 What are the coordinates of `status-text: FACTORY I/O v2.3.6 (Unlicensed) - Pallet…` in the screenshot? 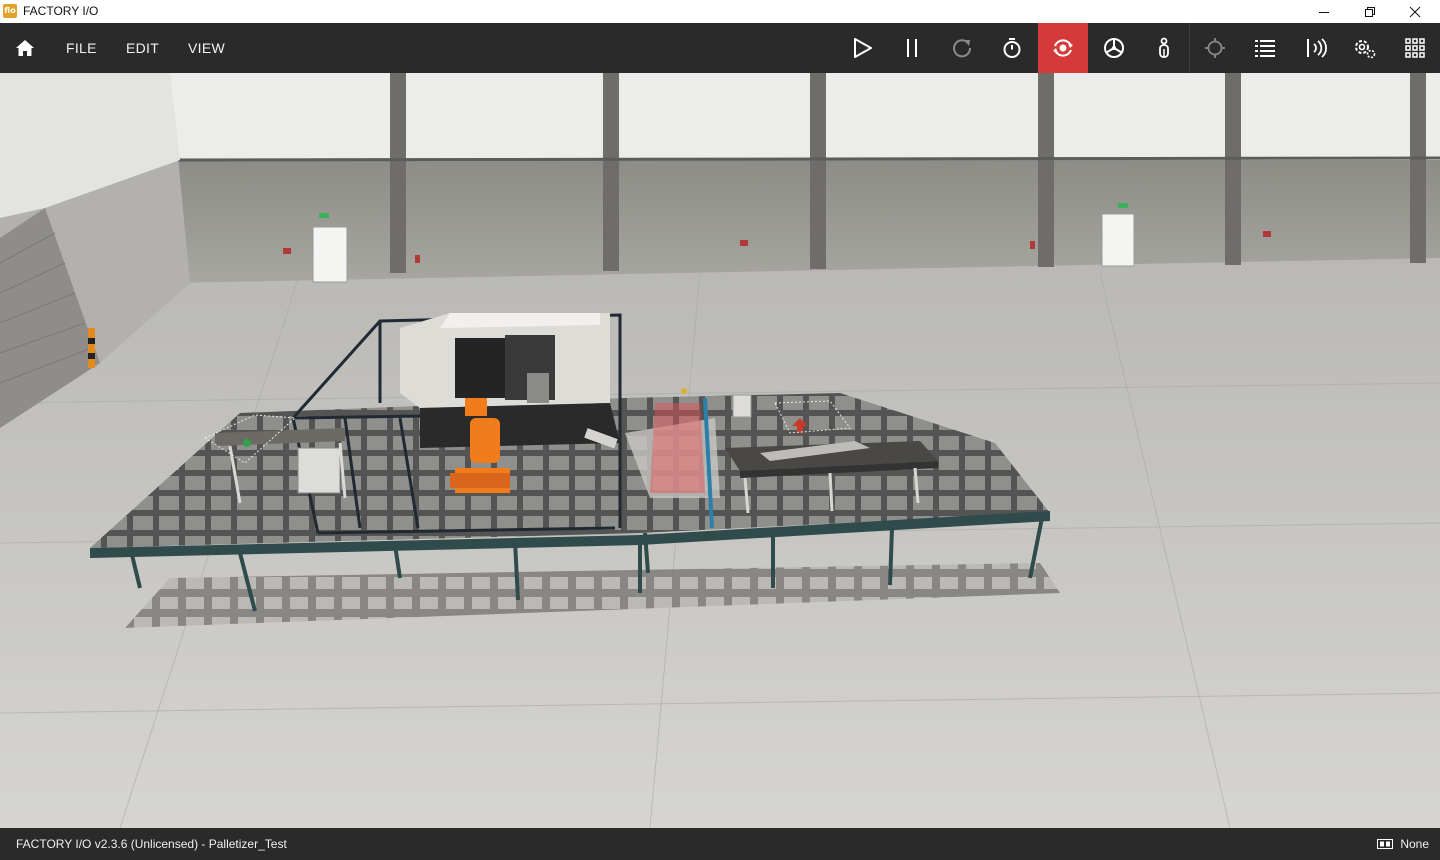 It's located at (151, 844).